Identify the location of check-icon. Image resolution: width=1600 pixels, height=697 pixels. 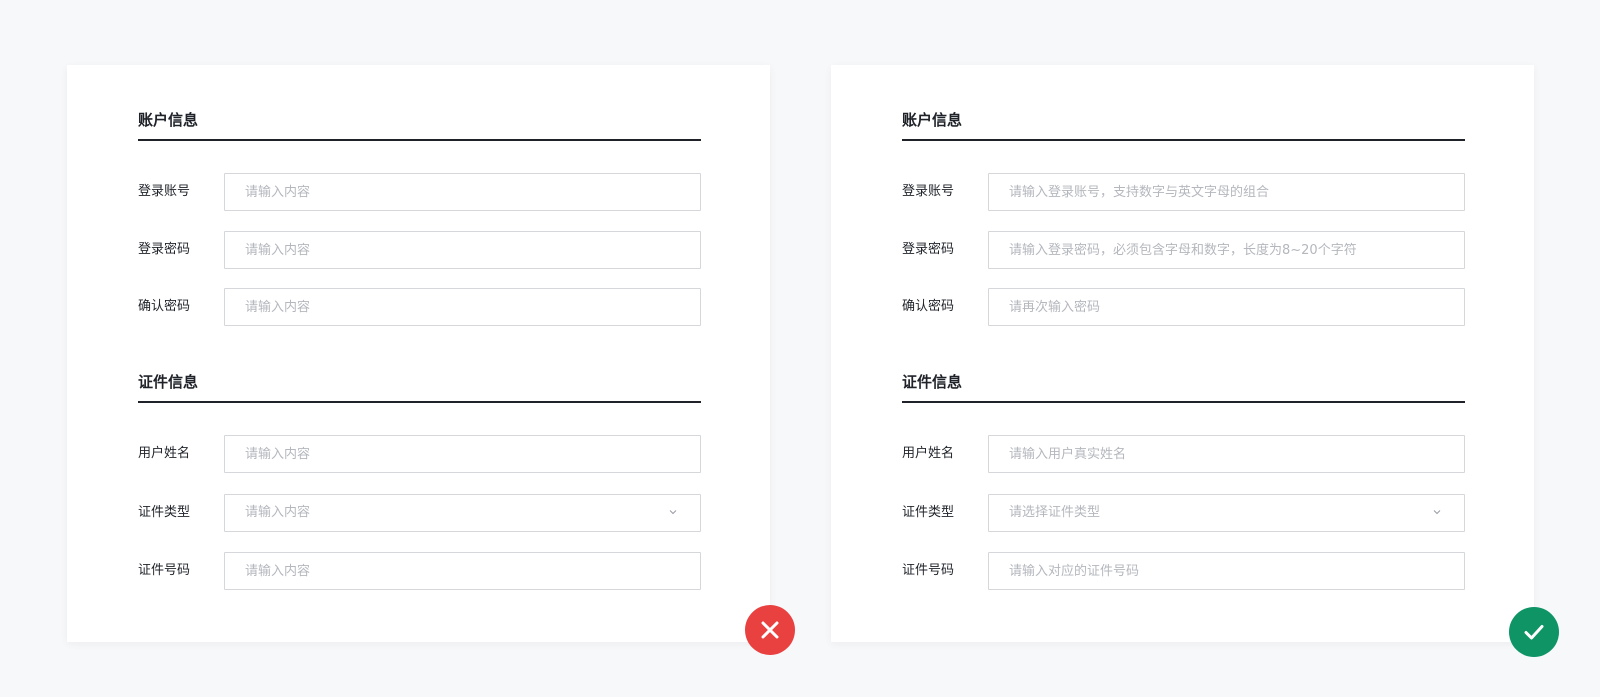
(1534, 632).